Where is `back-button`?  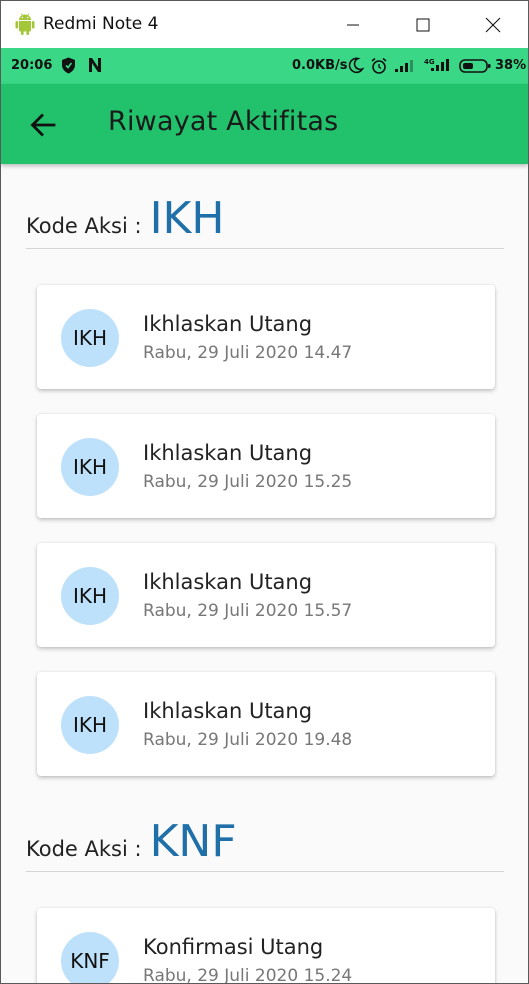 back-button is located at coordinates (43, 125).